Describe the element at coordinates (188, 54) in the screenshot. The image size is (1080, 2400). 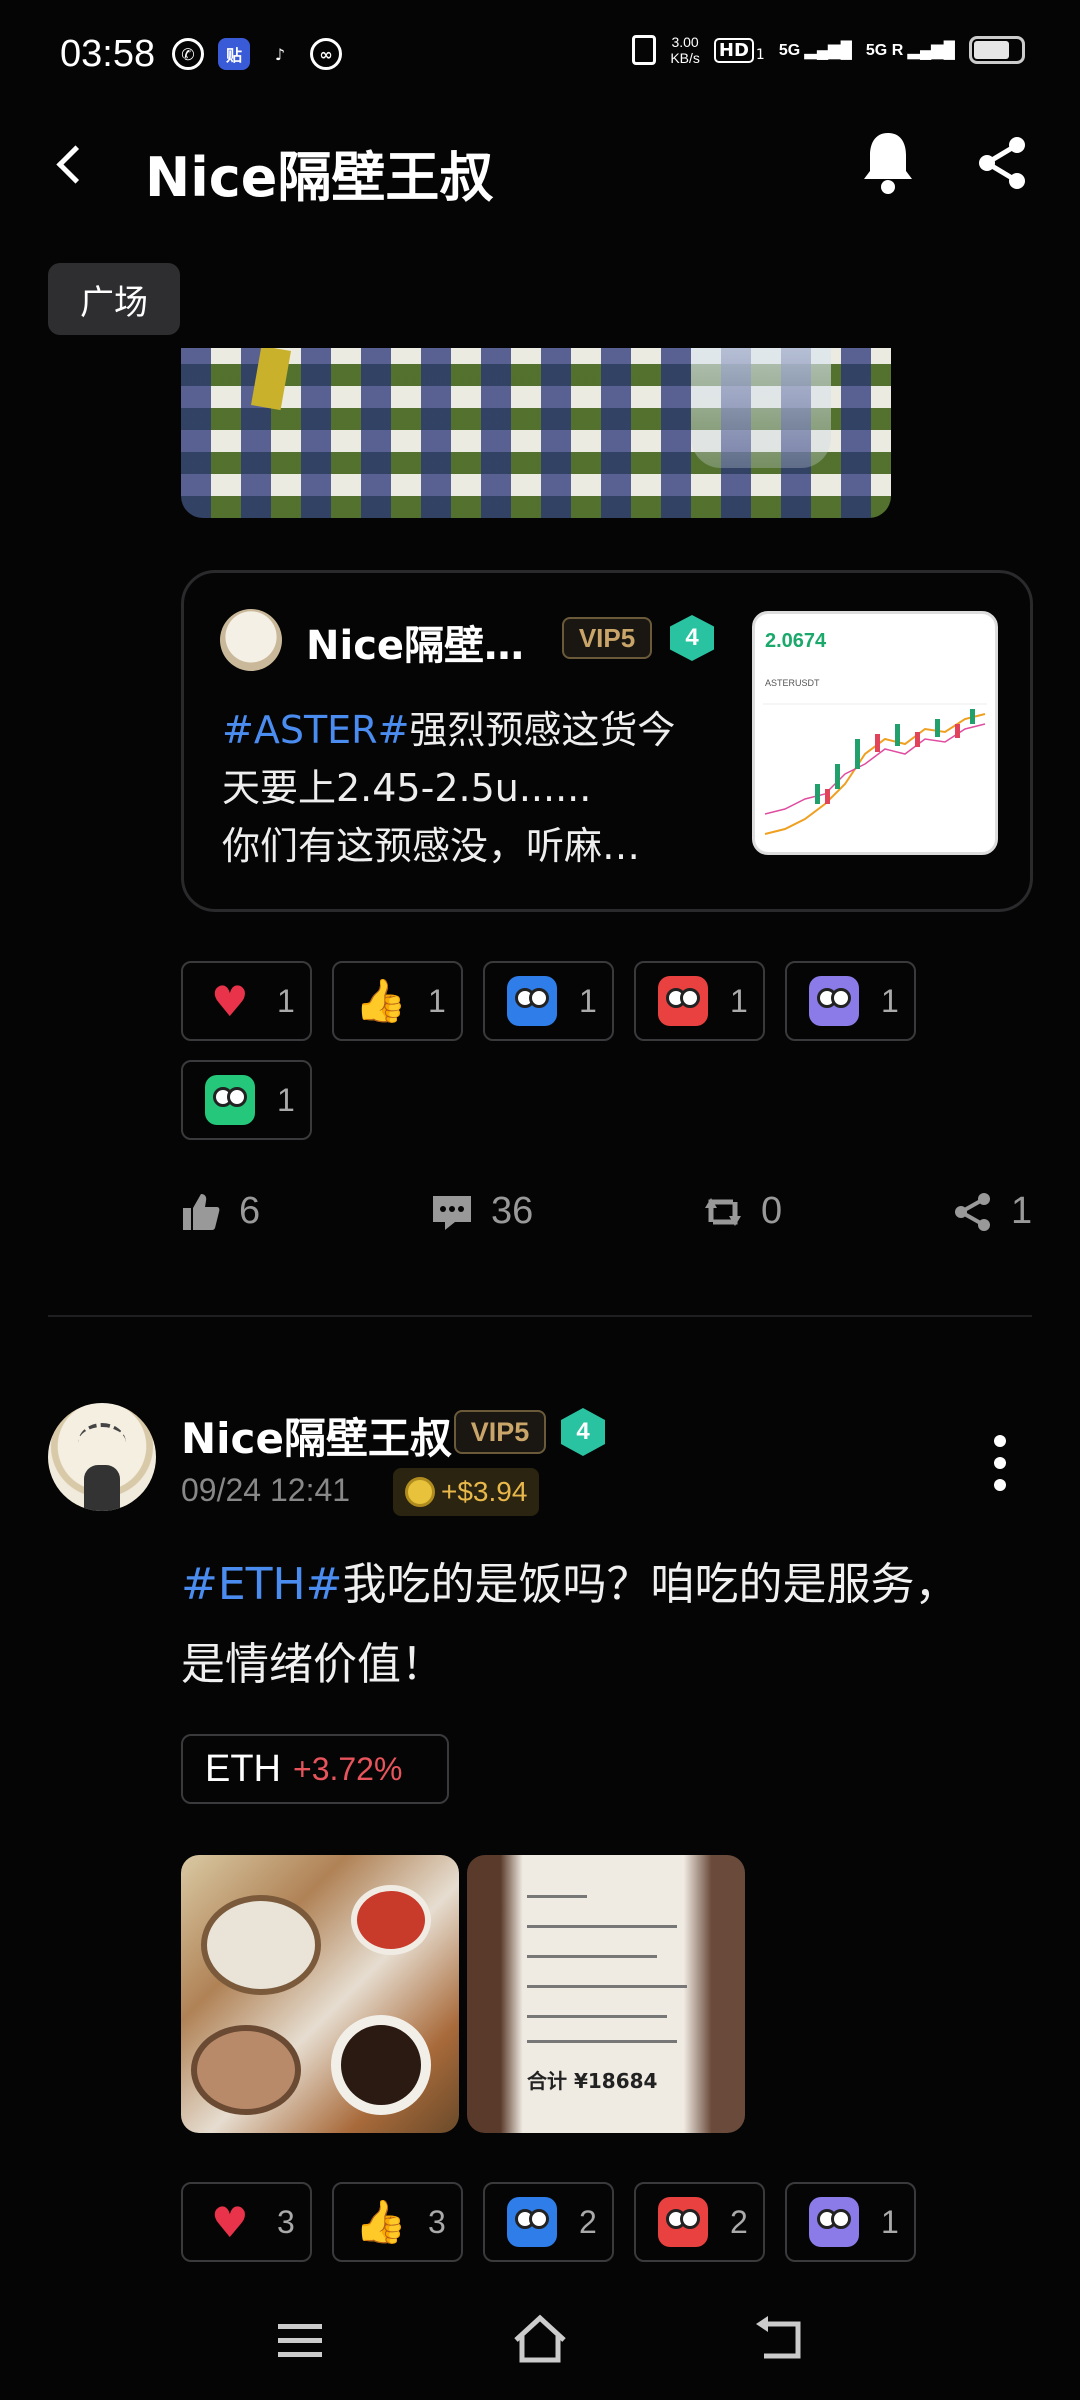
I see `whatsapp-icon: ✆` at that location.